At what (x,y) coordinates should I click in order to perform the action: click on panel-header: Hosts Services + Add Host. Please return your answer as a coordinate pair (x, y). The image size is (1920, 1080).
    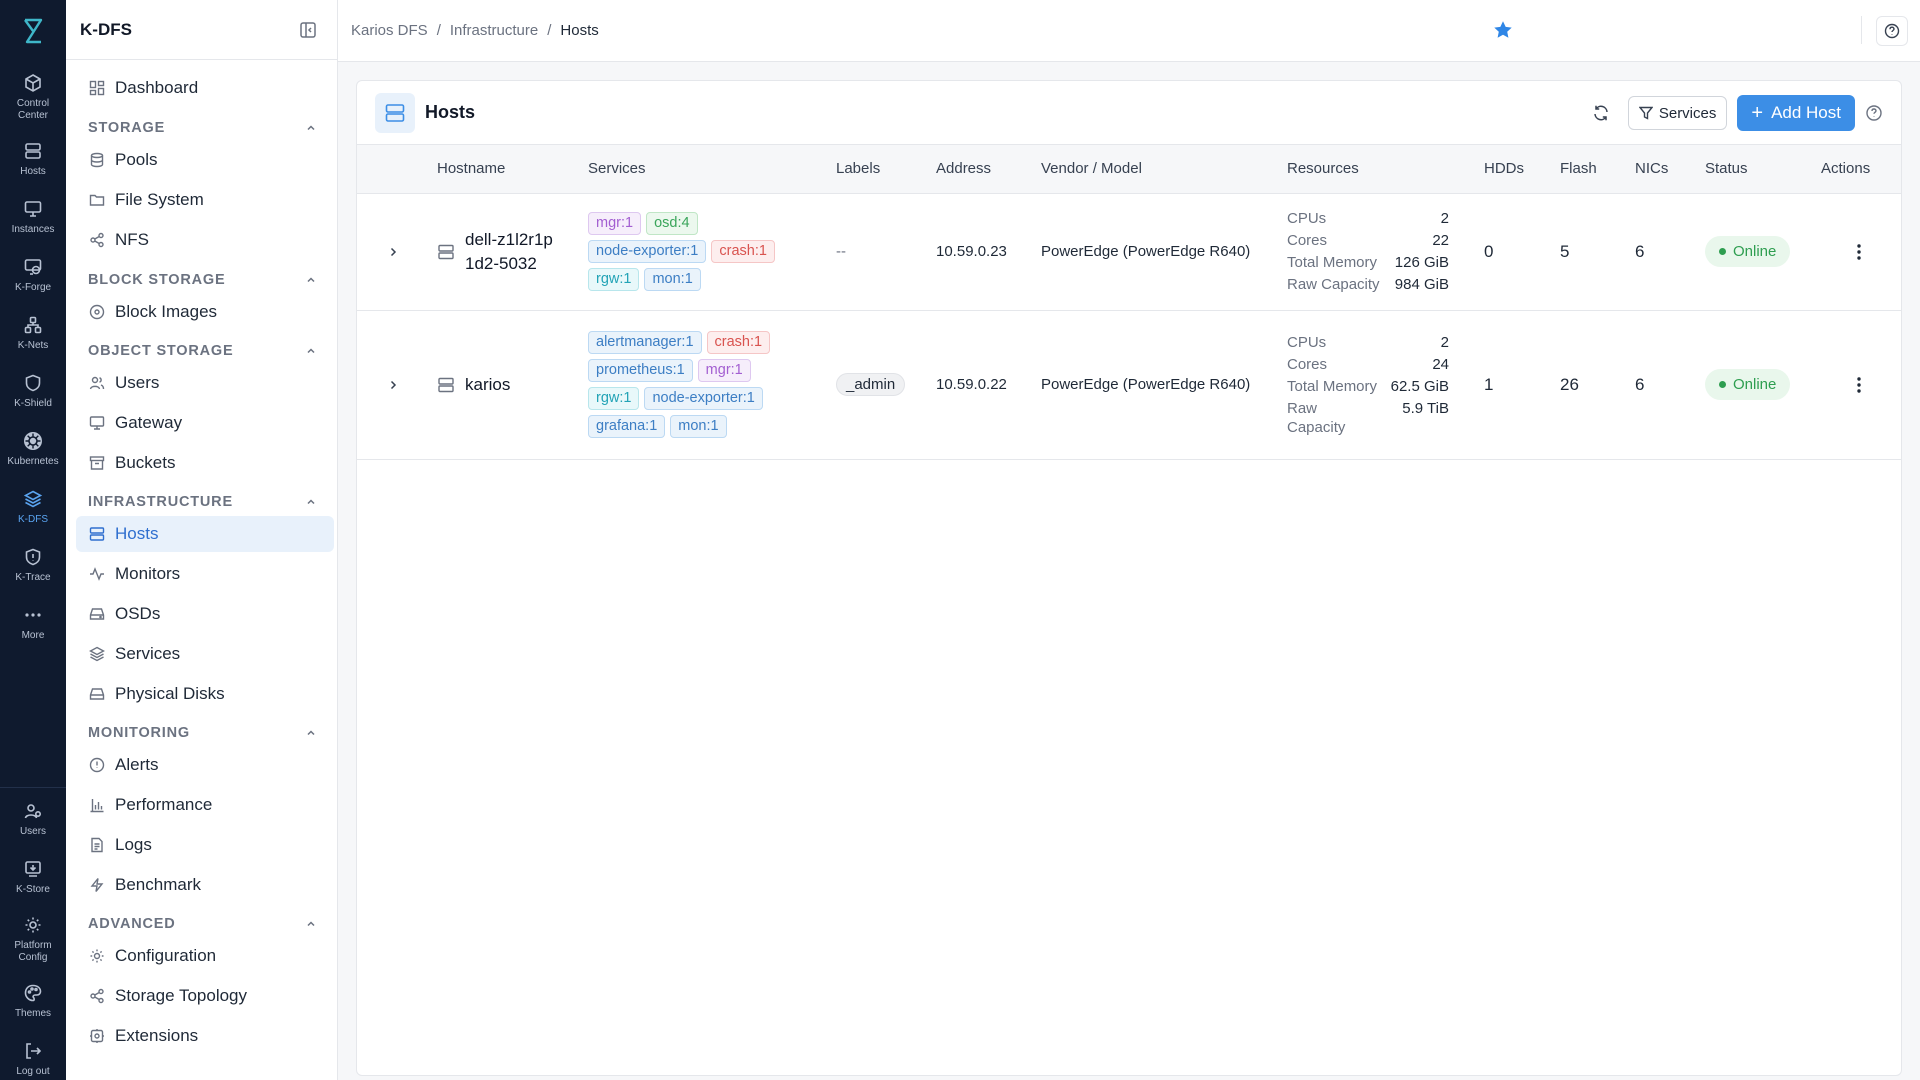
    Looking at the image, I should click on (1129, 113).